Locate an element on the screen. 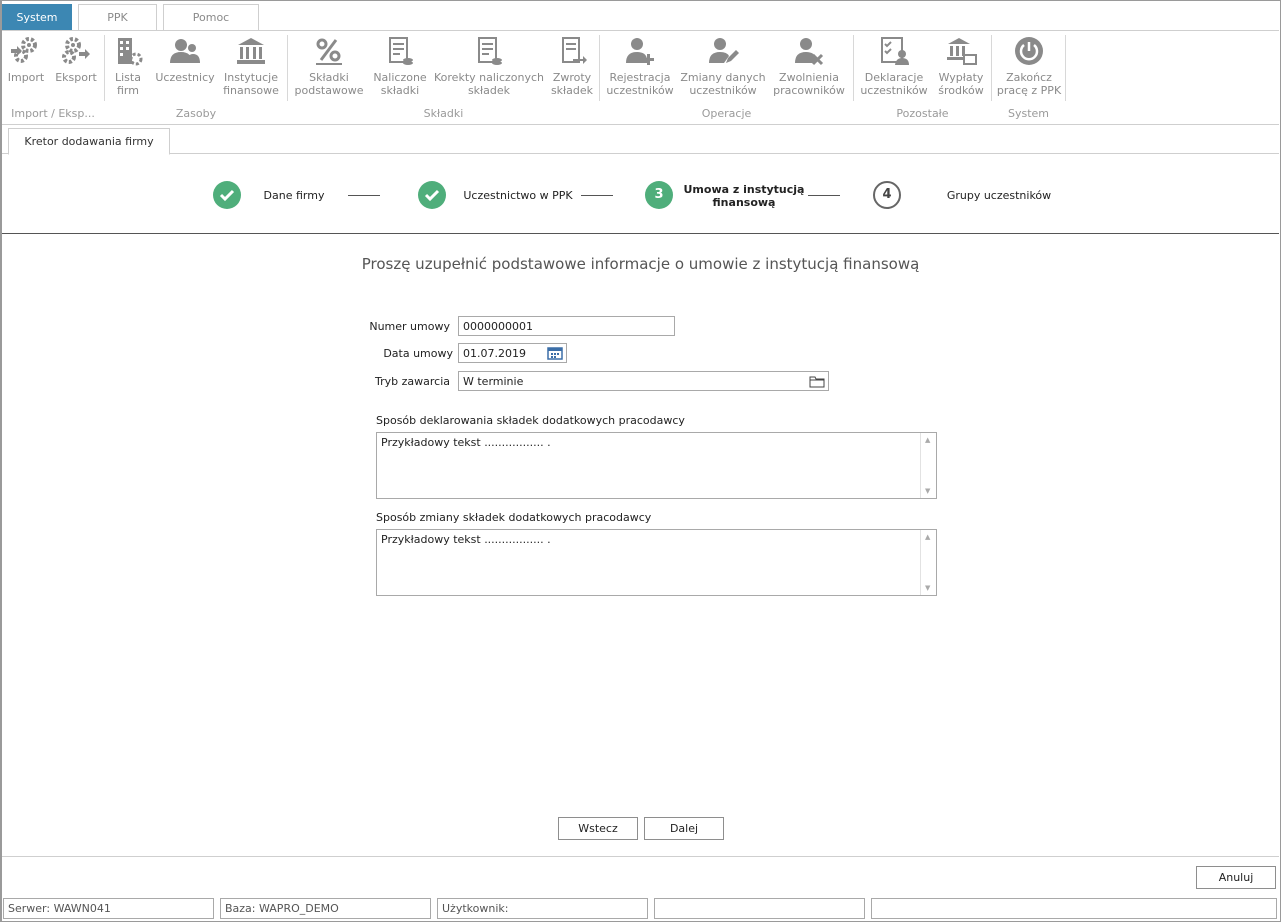  step-2-check-icon is located at coordinates (432, 195).